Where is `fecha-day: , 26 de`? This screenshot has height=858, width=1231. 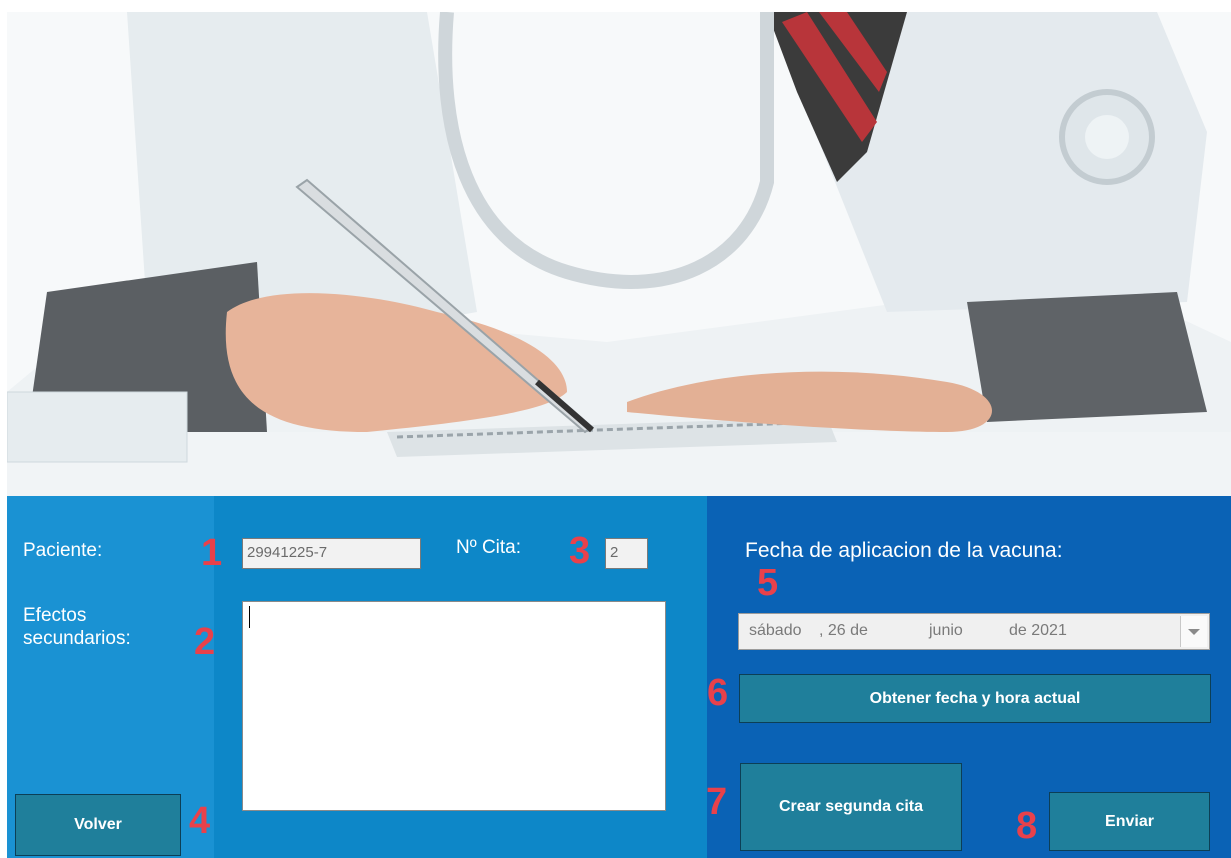 fecha-day: , 26 de is located at coordinates (843, 630).